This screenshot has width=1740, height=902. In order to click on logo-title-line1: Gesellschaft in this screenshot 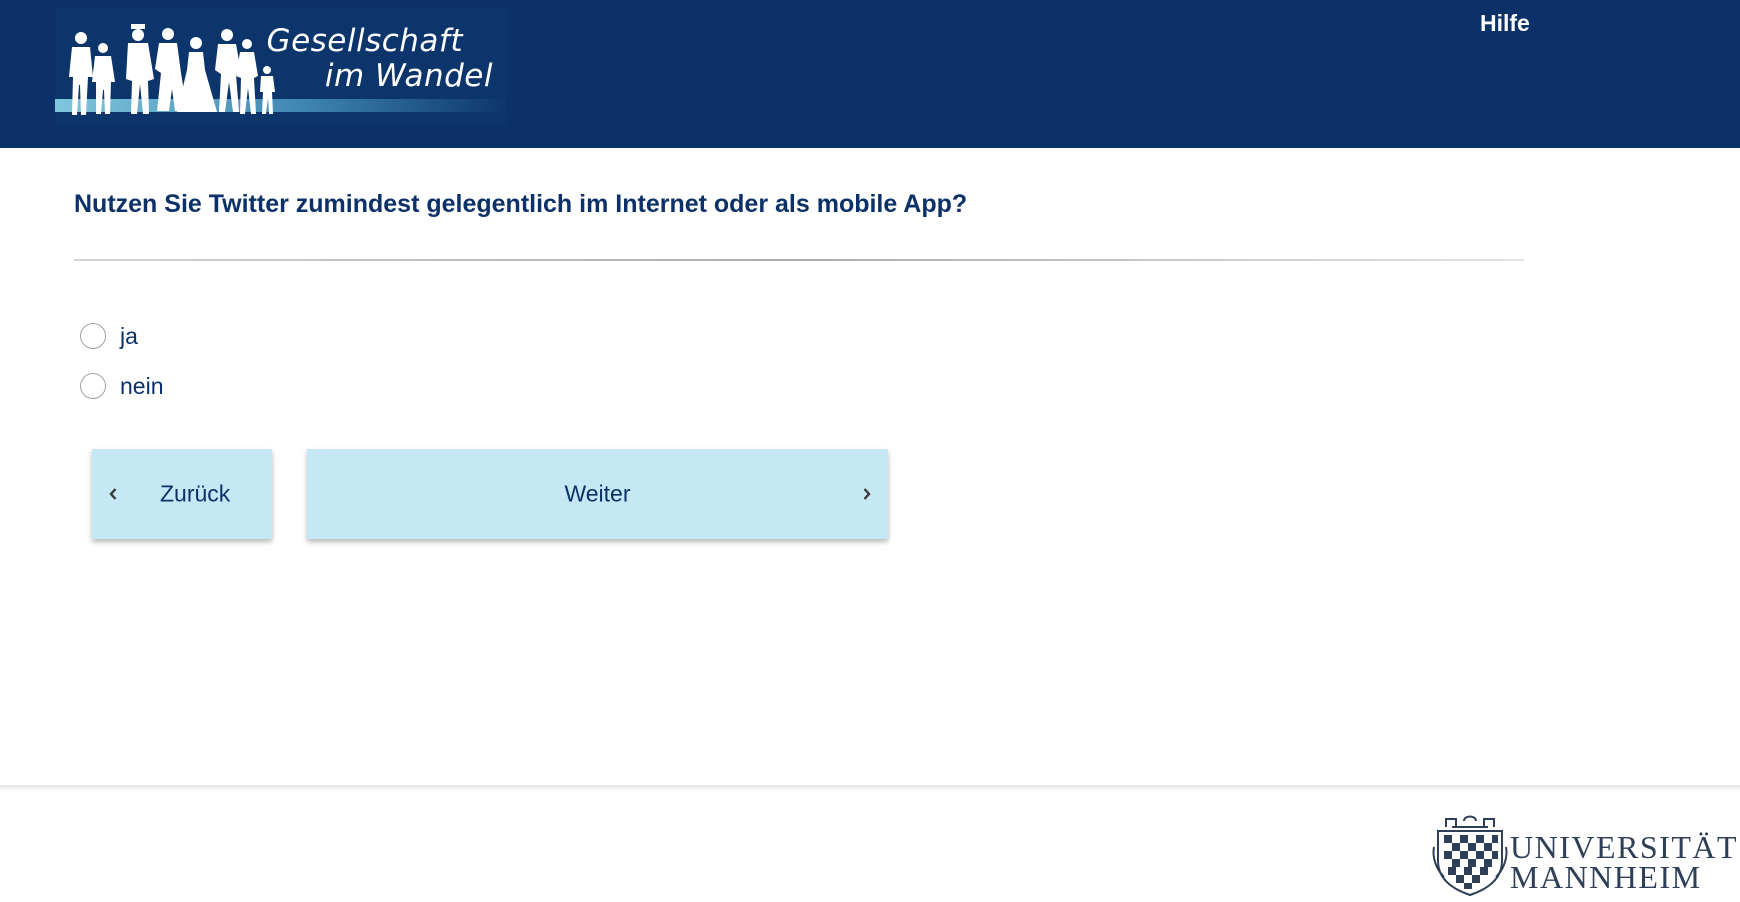, I will do `click(364, 41)`.